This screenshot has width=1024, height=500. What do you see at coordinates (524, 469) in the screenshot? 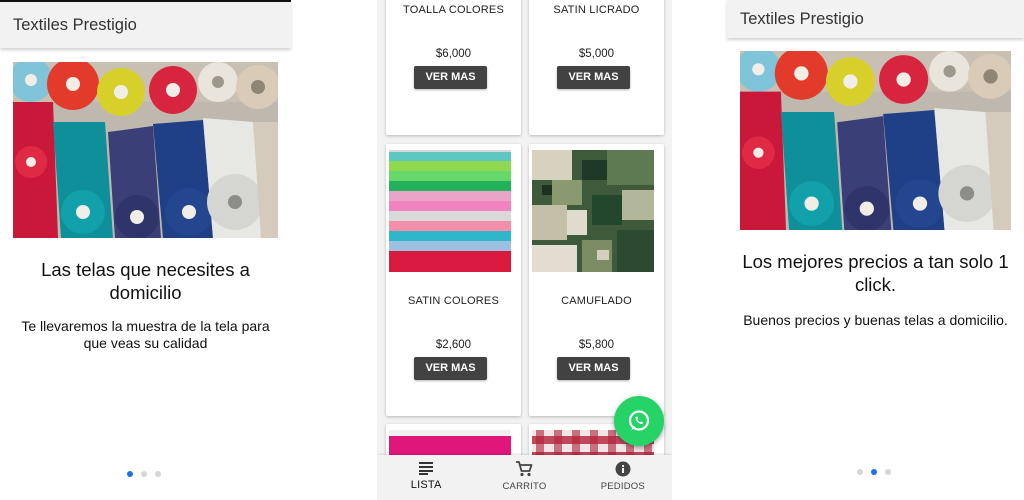
I see `cart-icon` at bounding box center [524, 469].